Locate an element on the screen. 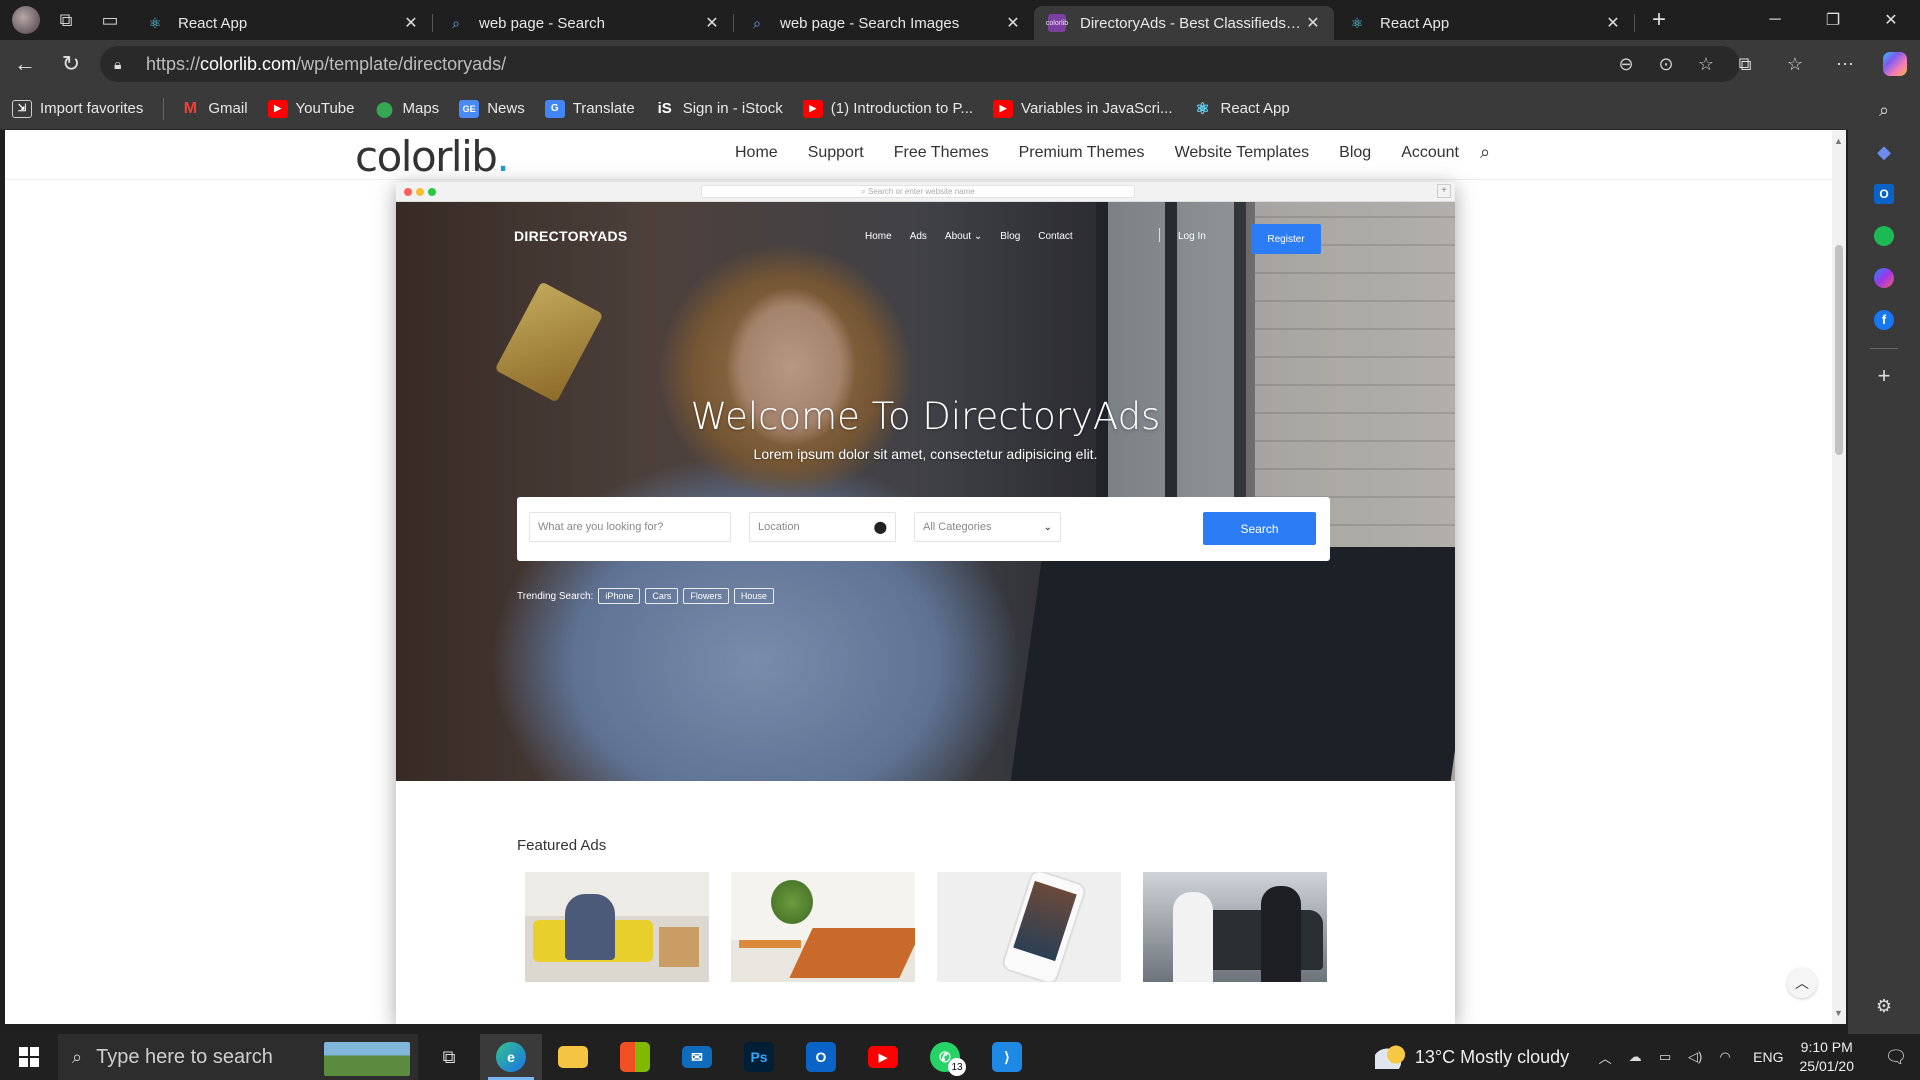 The width and height of the screenshot is (1920, 1080). spotify-icon is located at coordinates (1884, 236).